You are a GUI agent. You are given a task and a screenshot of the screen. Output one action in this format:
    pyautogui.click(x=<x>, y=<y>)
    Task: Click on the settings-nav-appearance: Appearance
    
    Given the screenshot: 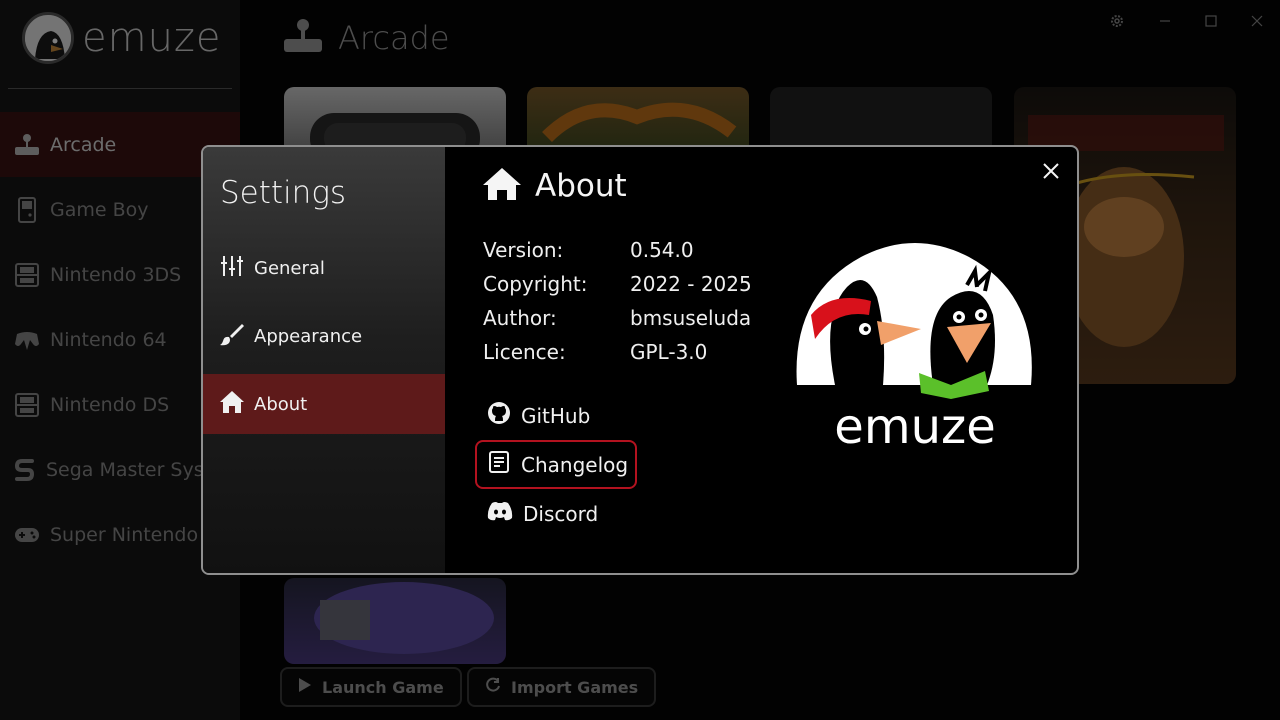 What is the action you would take?
    pyautogui.click(x=324, y=336)
    